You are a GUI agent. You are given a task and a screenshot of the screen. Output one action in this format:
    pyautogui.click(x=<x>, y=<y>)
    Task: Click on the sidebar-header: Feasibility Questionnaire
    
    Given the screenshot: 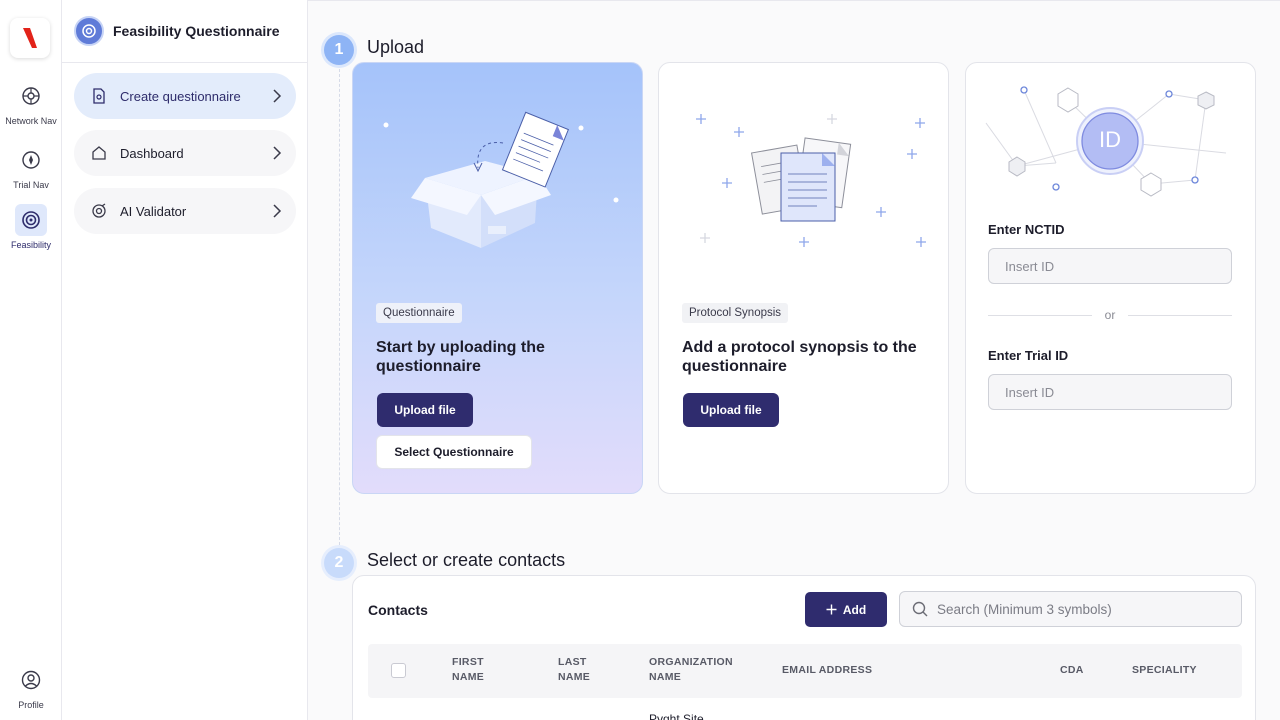 What is the action you would take?
    pyautogui.click(x=184, y=31)
    